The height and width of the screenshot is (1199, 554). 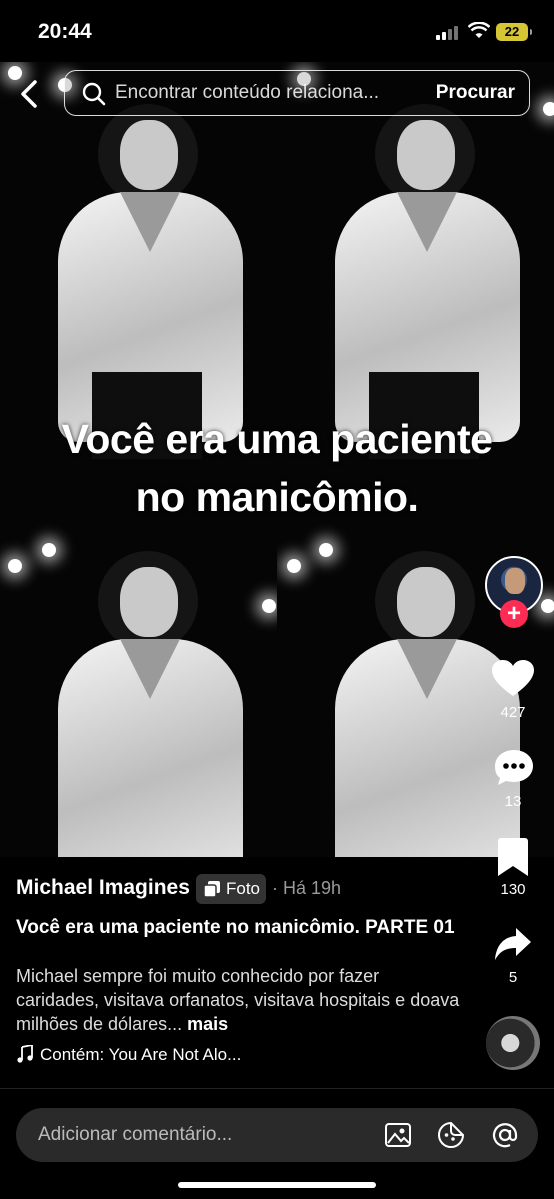 I want to click on home-indicator, so click(x=277, y=1185).